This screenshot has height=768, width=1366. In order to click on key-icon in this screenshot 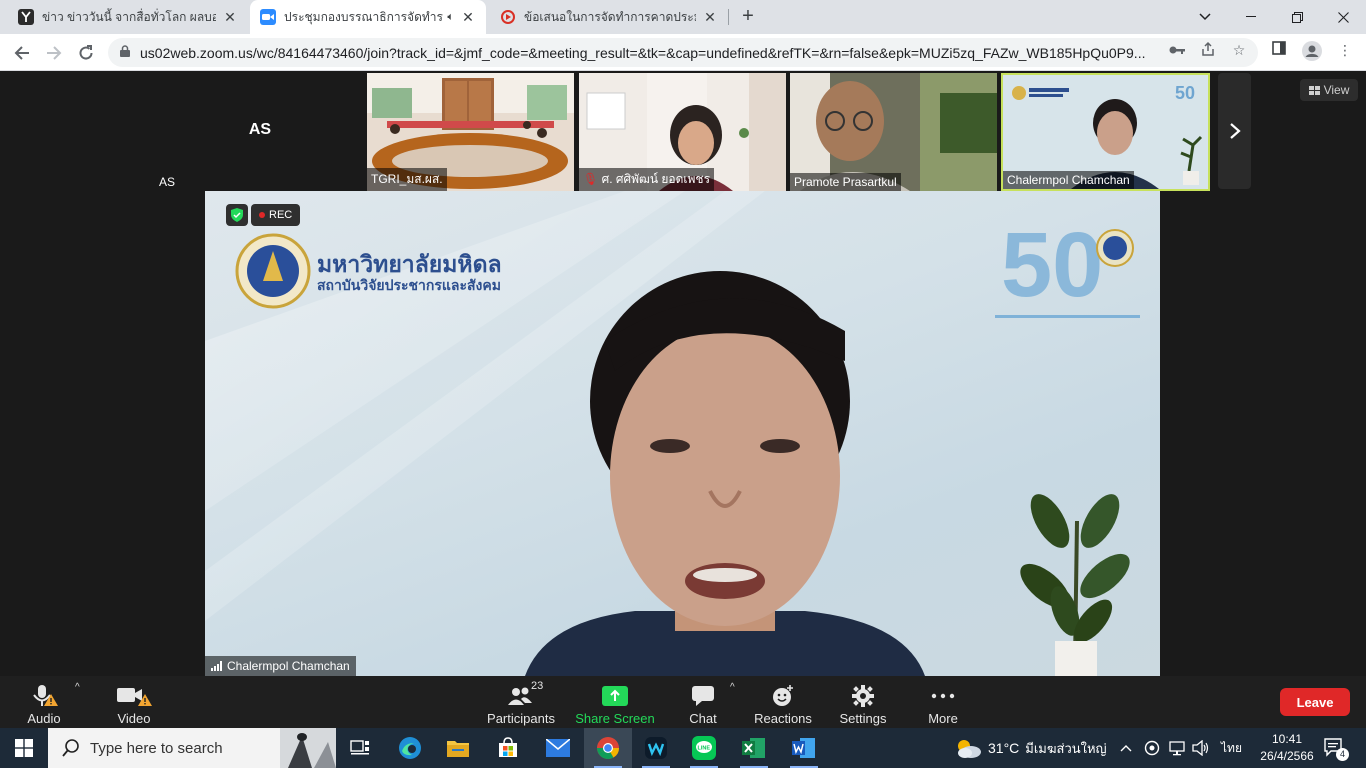, I will do `click(1177, 50)`.